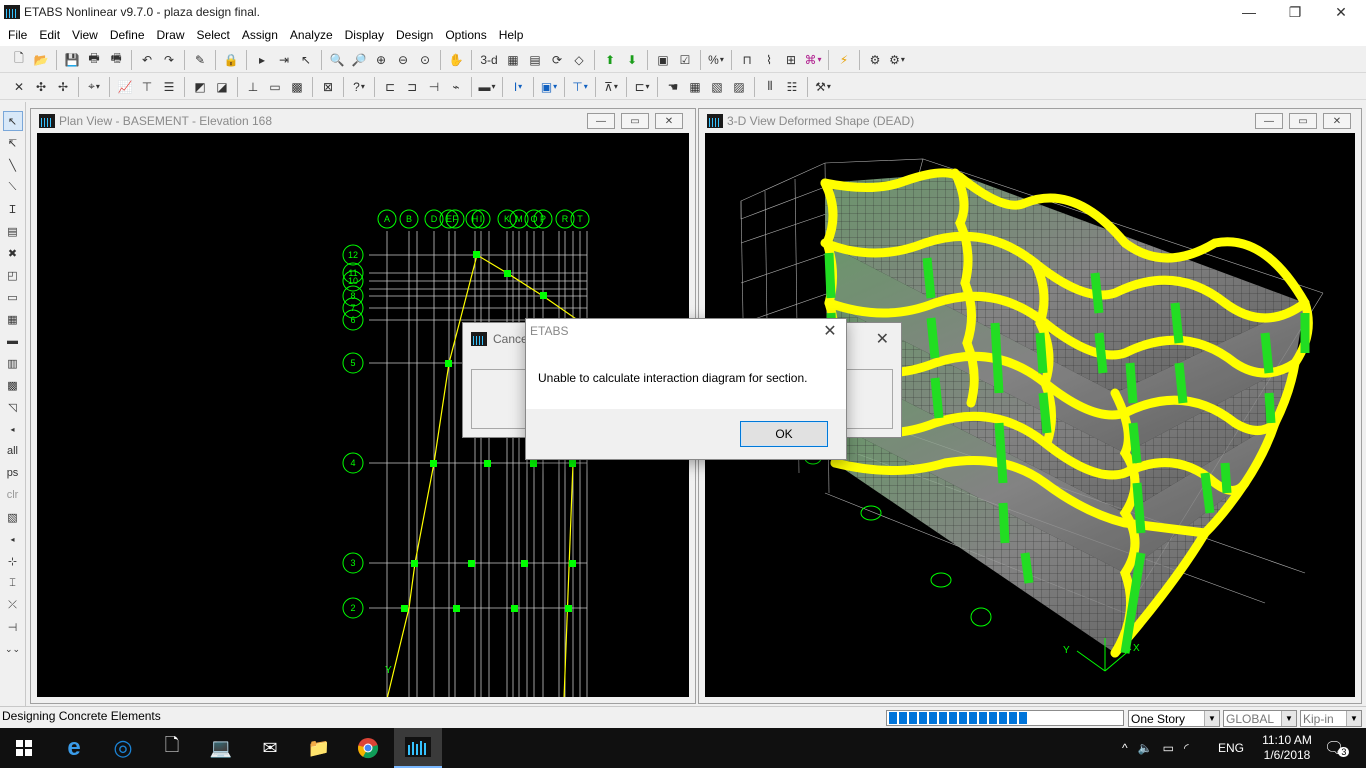 The height and width of the screenshot is (768, 1366). I want to click on volume-icon: 🔈, so click(1145, 748).